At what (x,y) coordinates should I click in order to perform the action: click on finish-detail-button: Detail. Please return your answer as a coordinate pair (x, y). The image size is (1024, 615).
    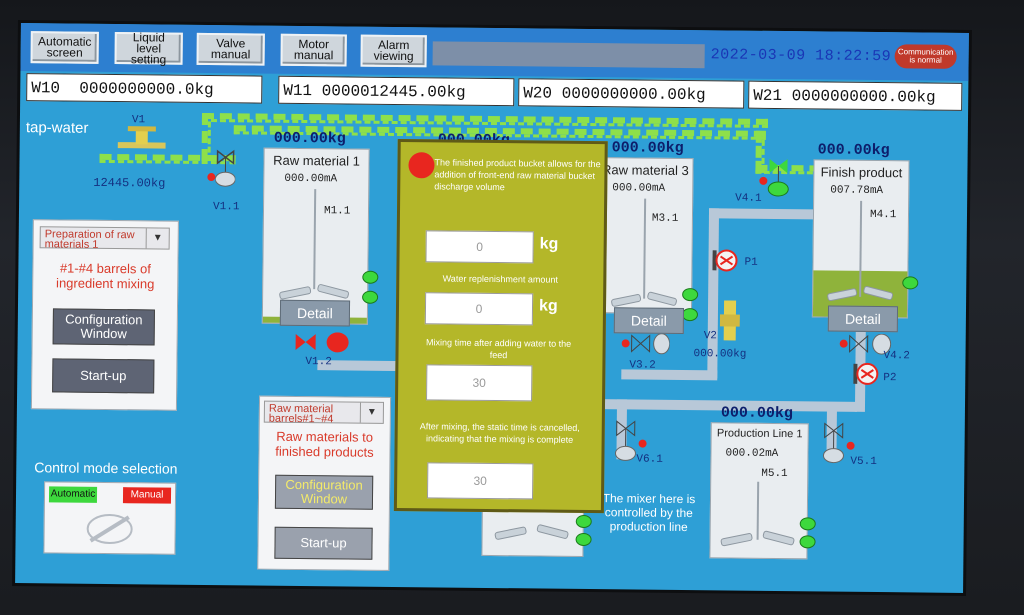
    Looking at the image, I should click on (863, 319).